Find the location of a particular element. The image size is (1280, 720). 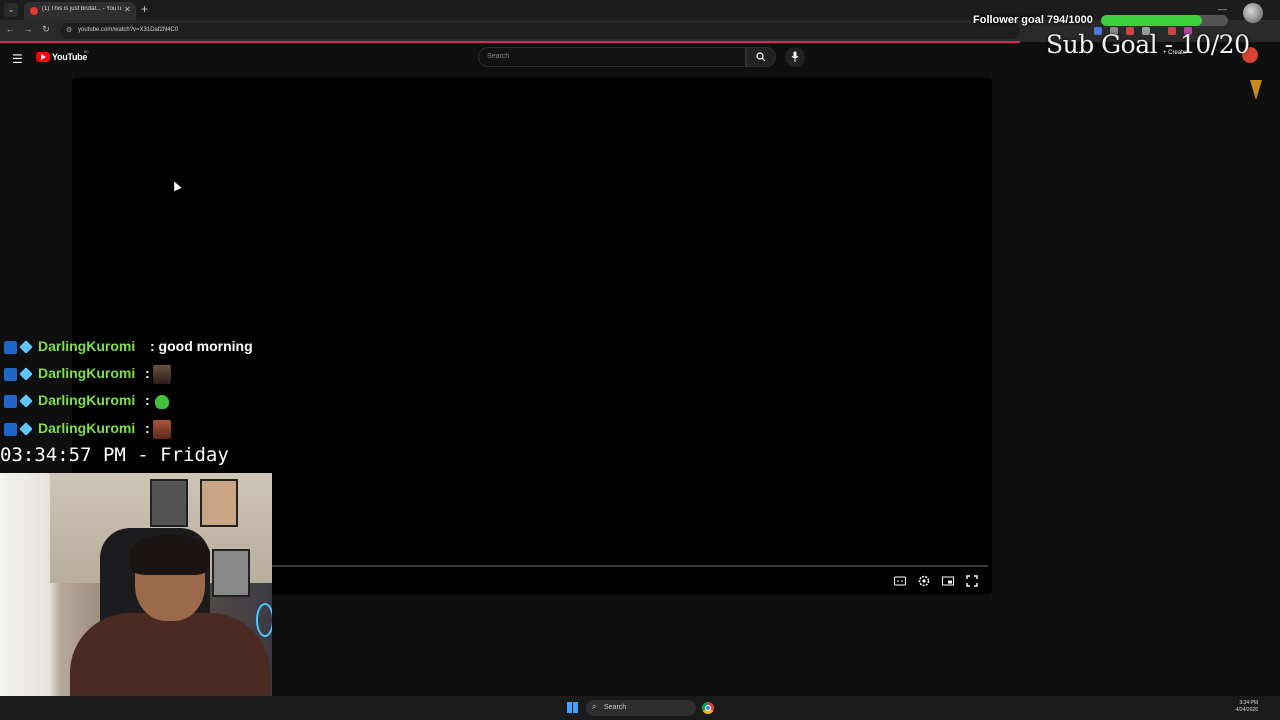

video-progress-bar is located at coordinates (594, 566).